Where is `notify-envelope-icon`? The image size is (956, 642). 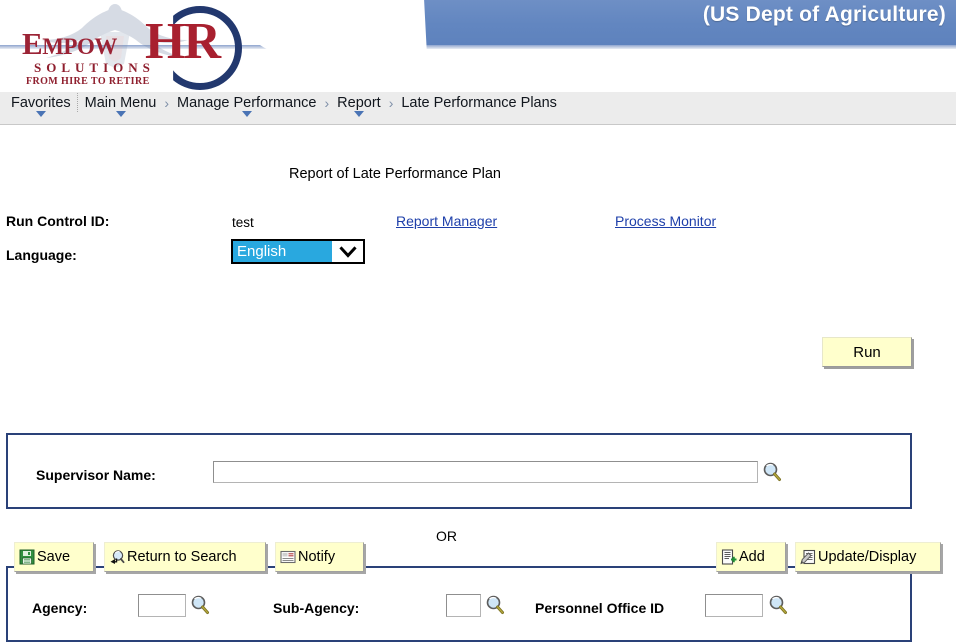
notify-envelope-icon is located at coordinates (288, 557).